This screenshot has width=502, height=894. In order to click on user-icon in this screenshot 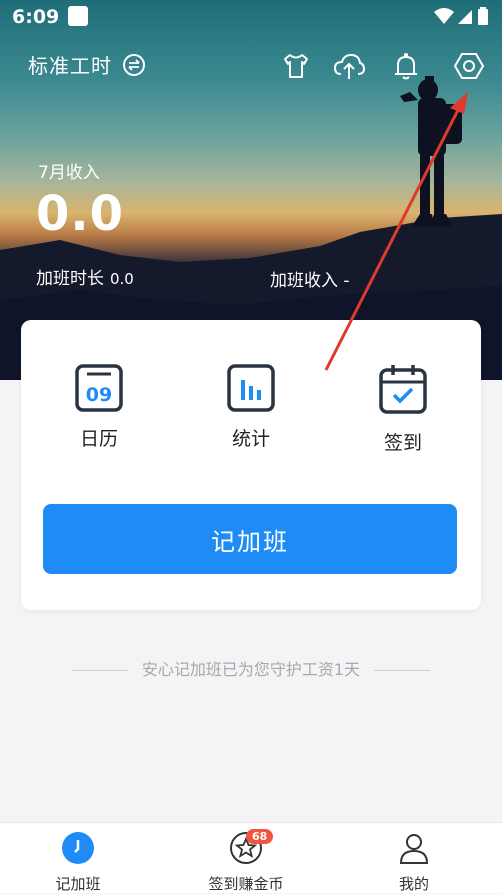, I will do `click(414, 849)`.